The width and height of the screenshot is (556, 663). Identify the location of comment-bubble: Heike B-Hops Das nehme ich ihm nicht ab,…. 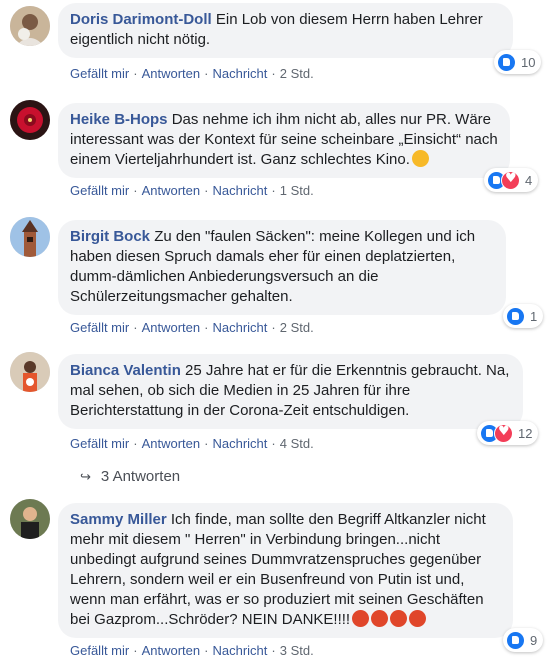
(284, 140).